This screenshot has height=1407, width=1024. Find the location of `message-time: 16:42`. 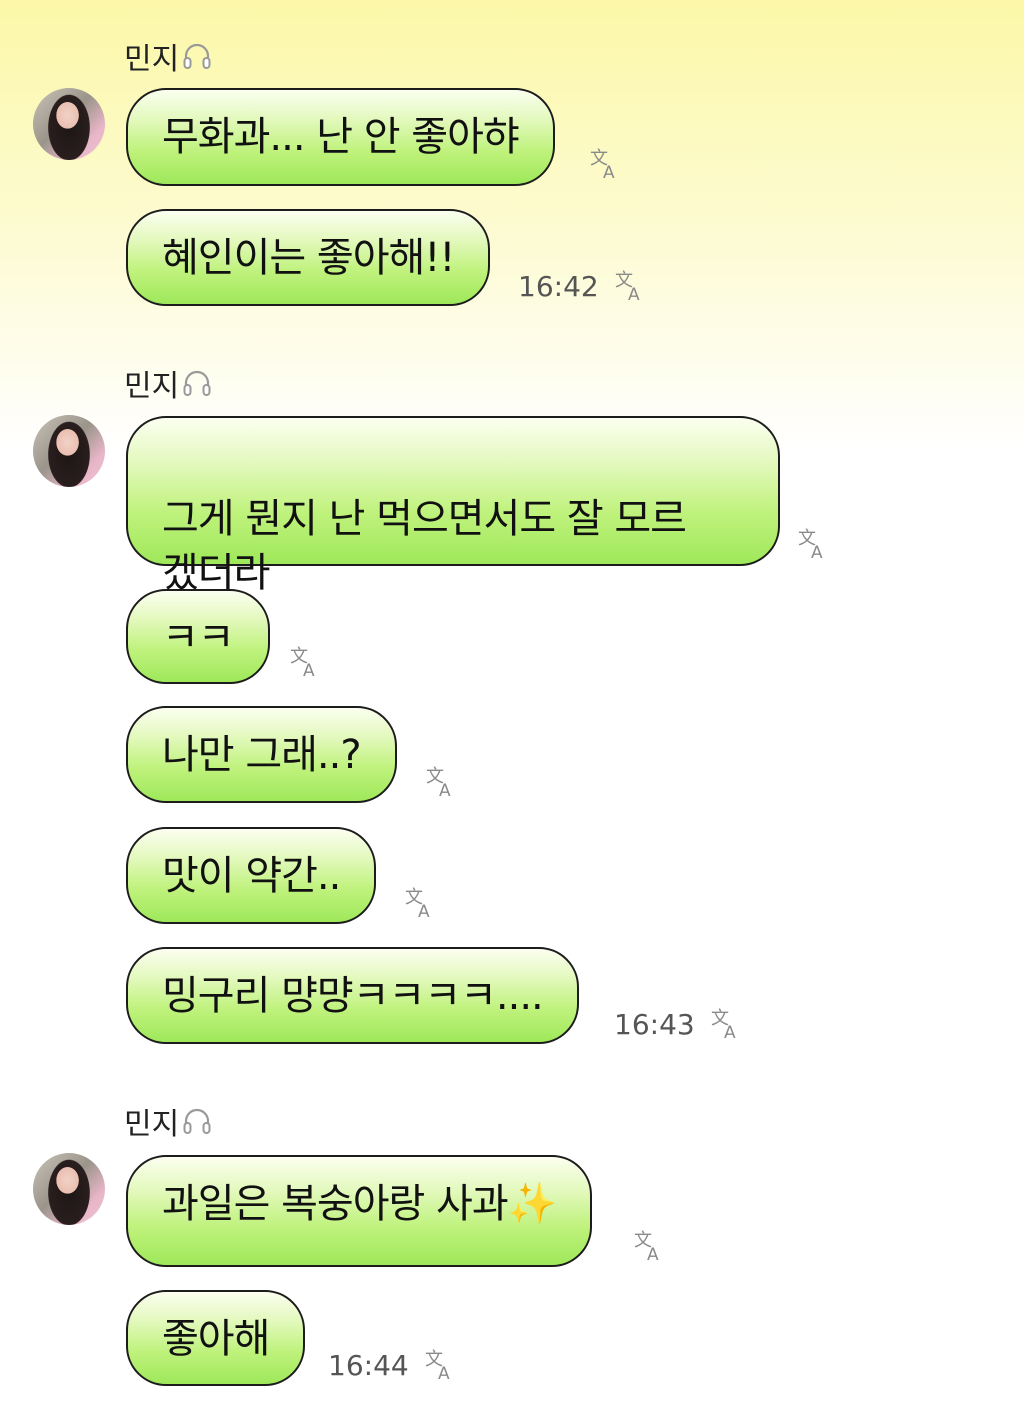

message-time: 16:42 is located at coordinates (558, 286).